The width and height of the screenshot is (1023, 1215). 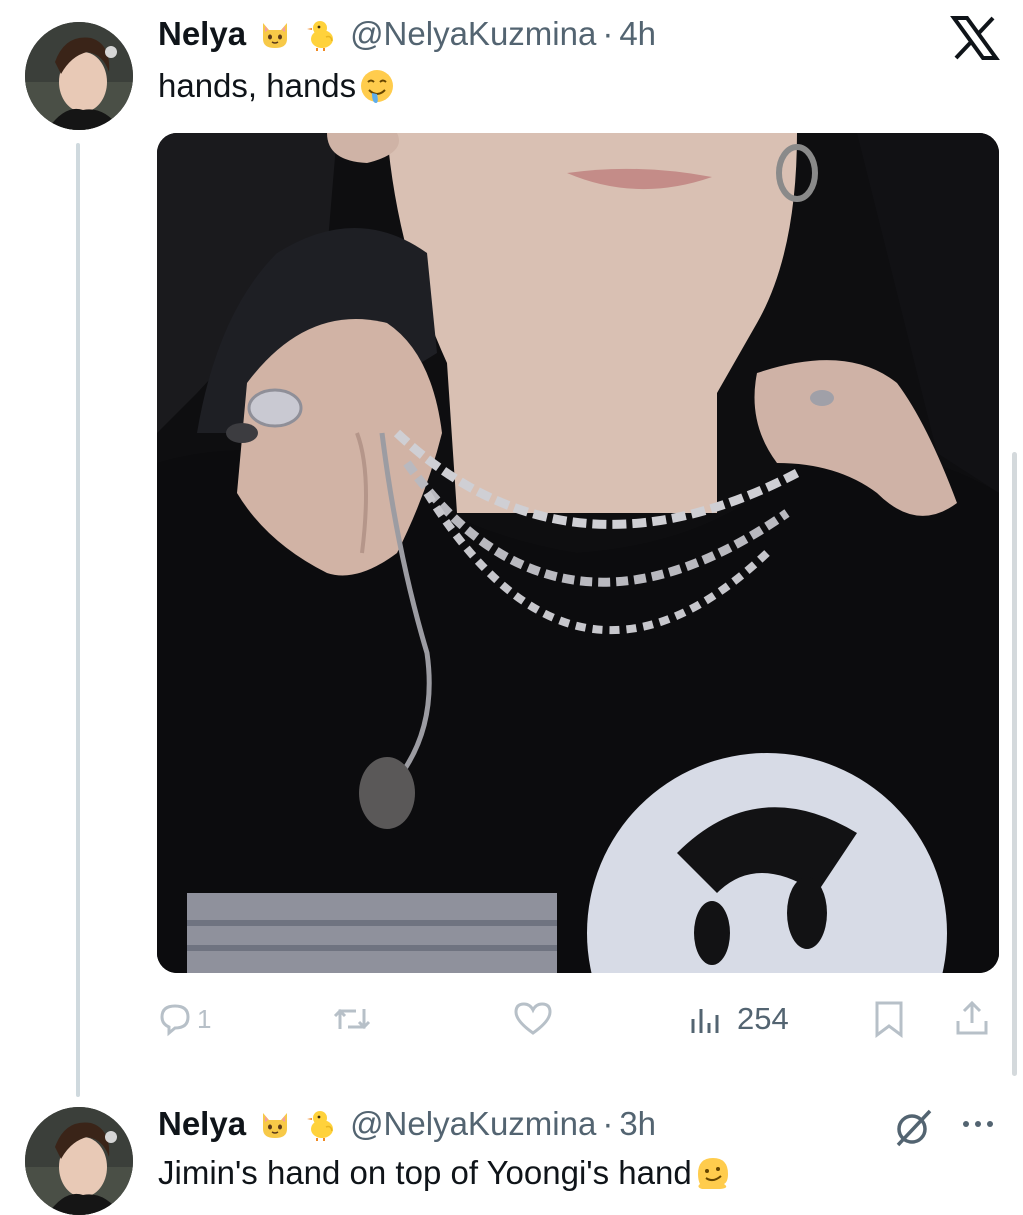 I want to click on grok-icon, so click(x=914, y=1127).